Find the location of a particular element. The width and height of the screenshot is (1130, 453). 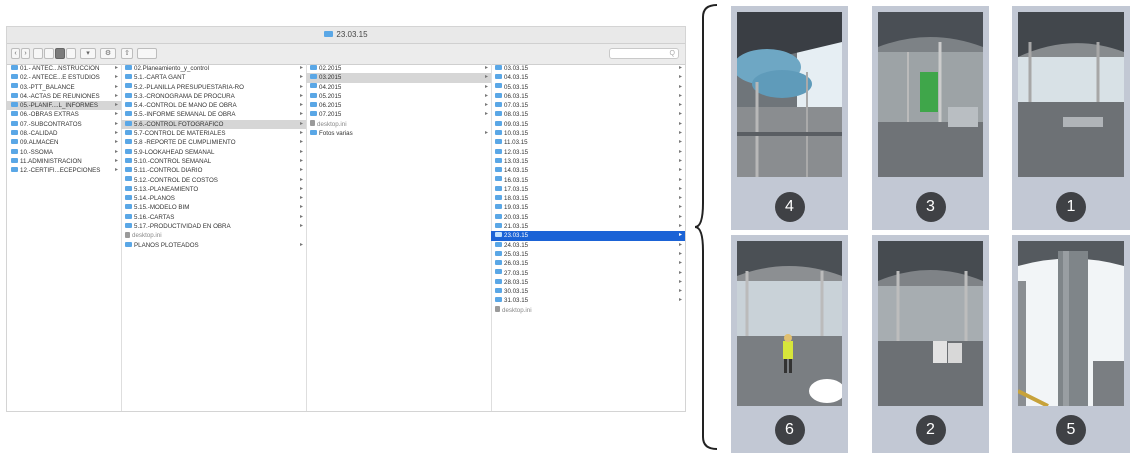

browser-row: 23.03.15 ▸ is located at coordinates (588, 236).